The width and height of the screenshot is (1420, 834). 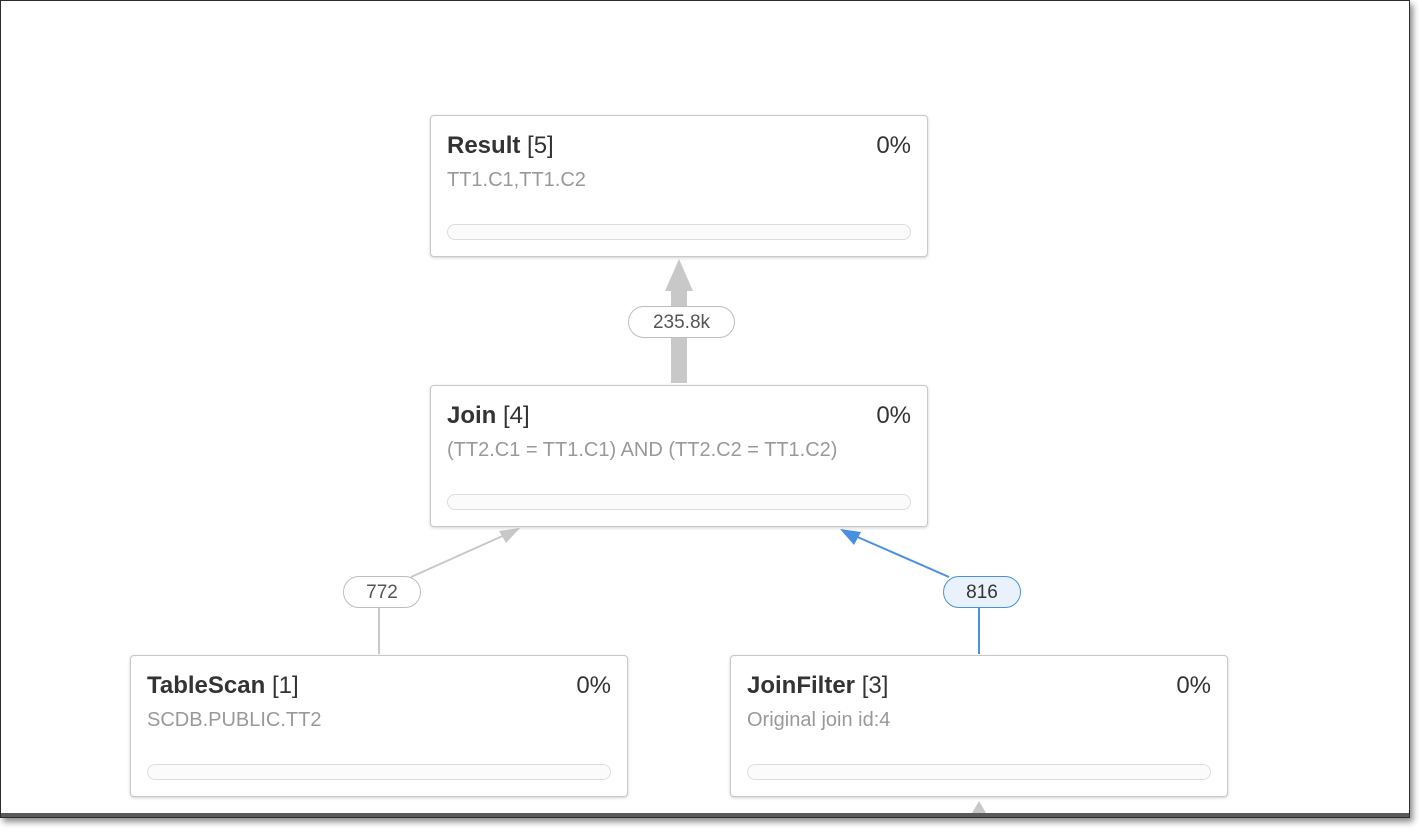 I want to click on operator-id: [3], so click(x=875, y=685).